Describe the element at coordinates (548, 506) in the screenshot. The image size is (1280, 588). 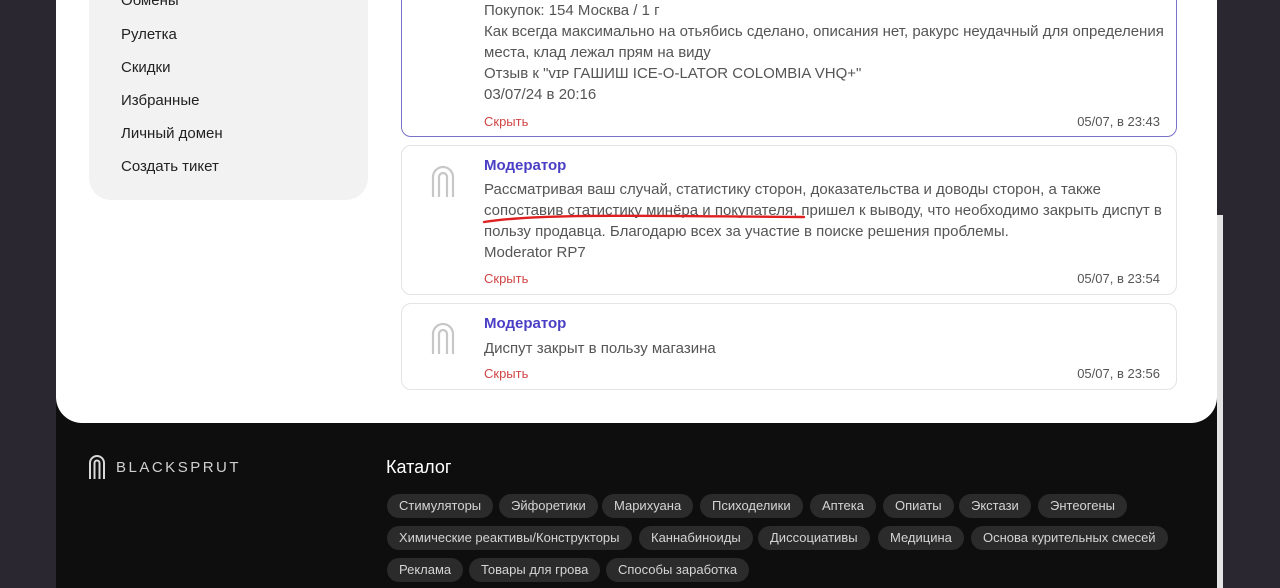
I see `catalog-tag: Эйфоретики` at that location.